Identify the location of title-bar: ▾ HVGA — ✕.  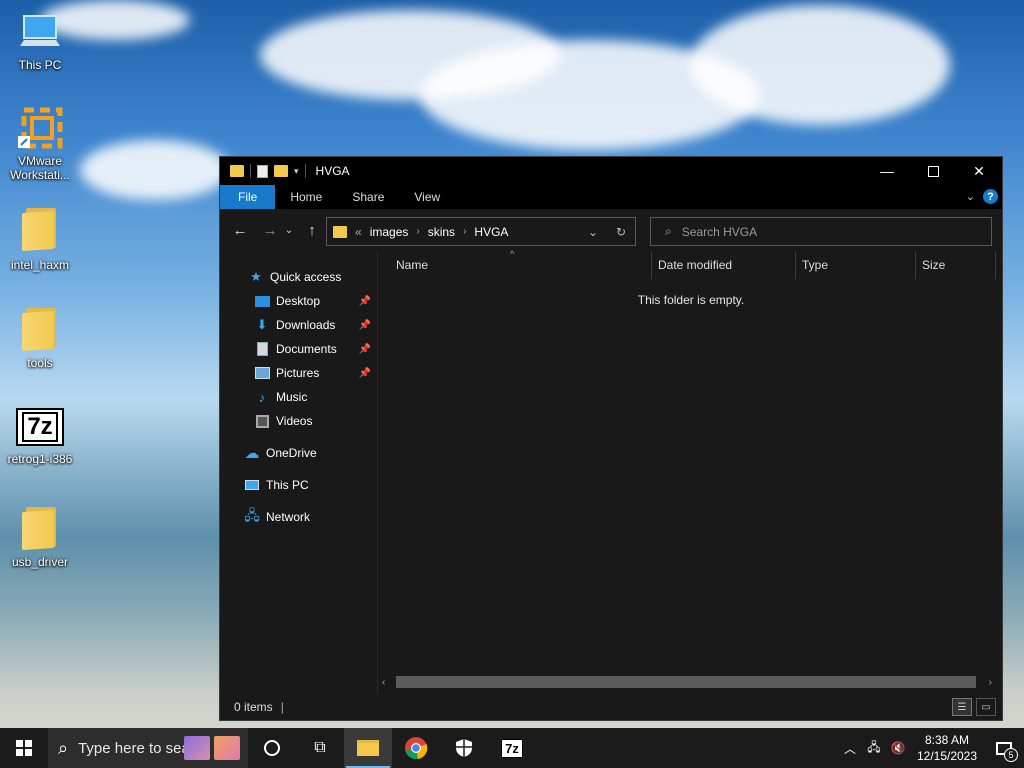
(611, 171).